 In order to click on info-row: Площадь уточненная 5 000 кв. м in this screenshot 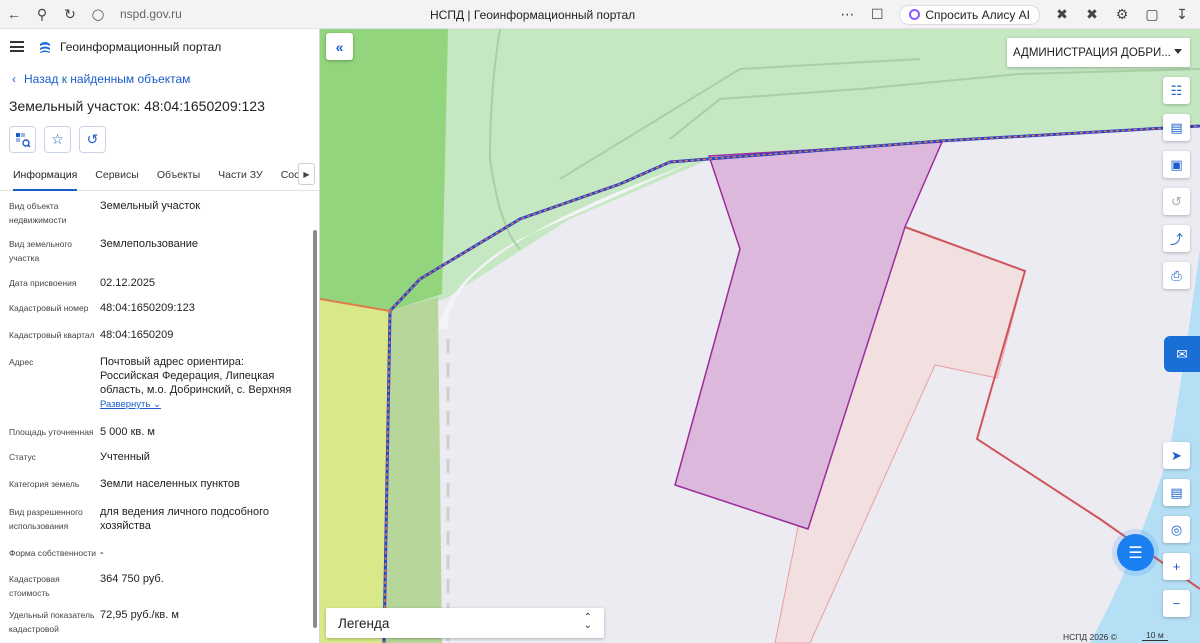, I will do `click(159, 437)`.